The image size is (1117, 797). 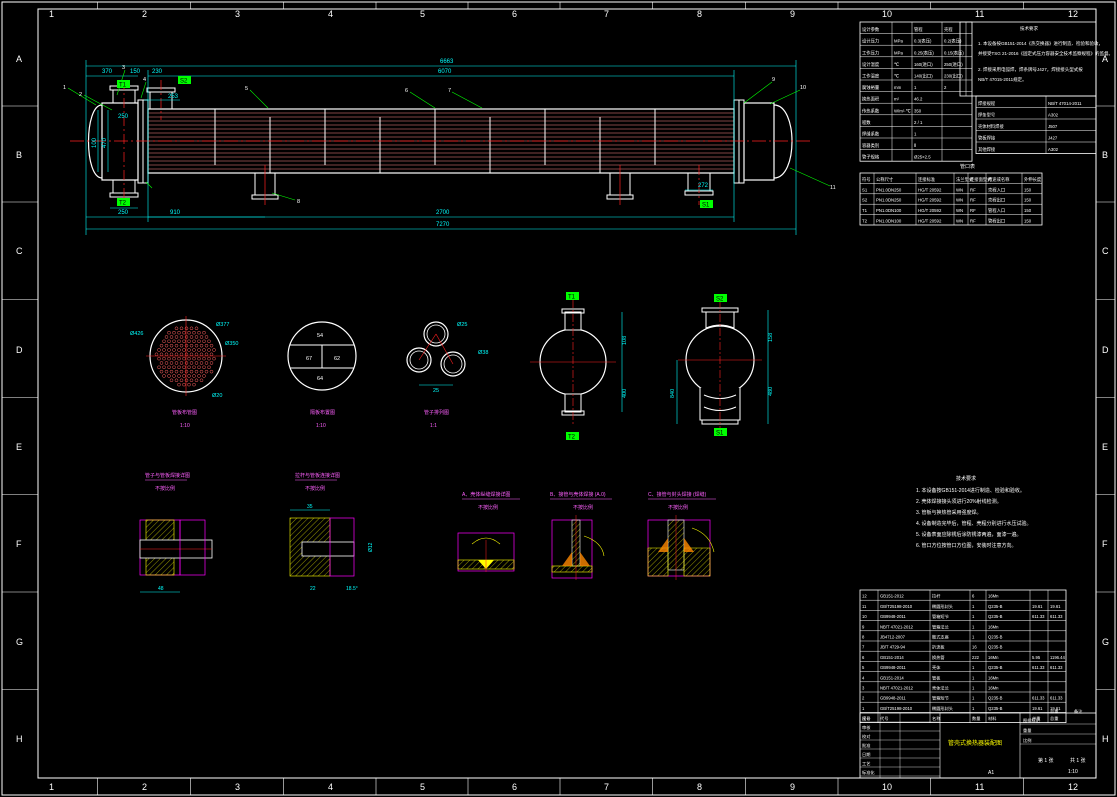 What do you see at coordinates (922, 157) in the screenshot?
I see `table-cell: Ø25×2.5` at bounding box center [922, 157].